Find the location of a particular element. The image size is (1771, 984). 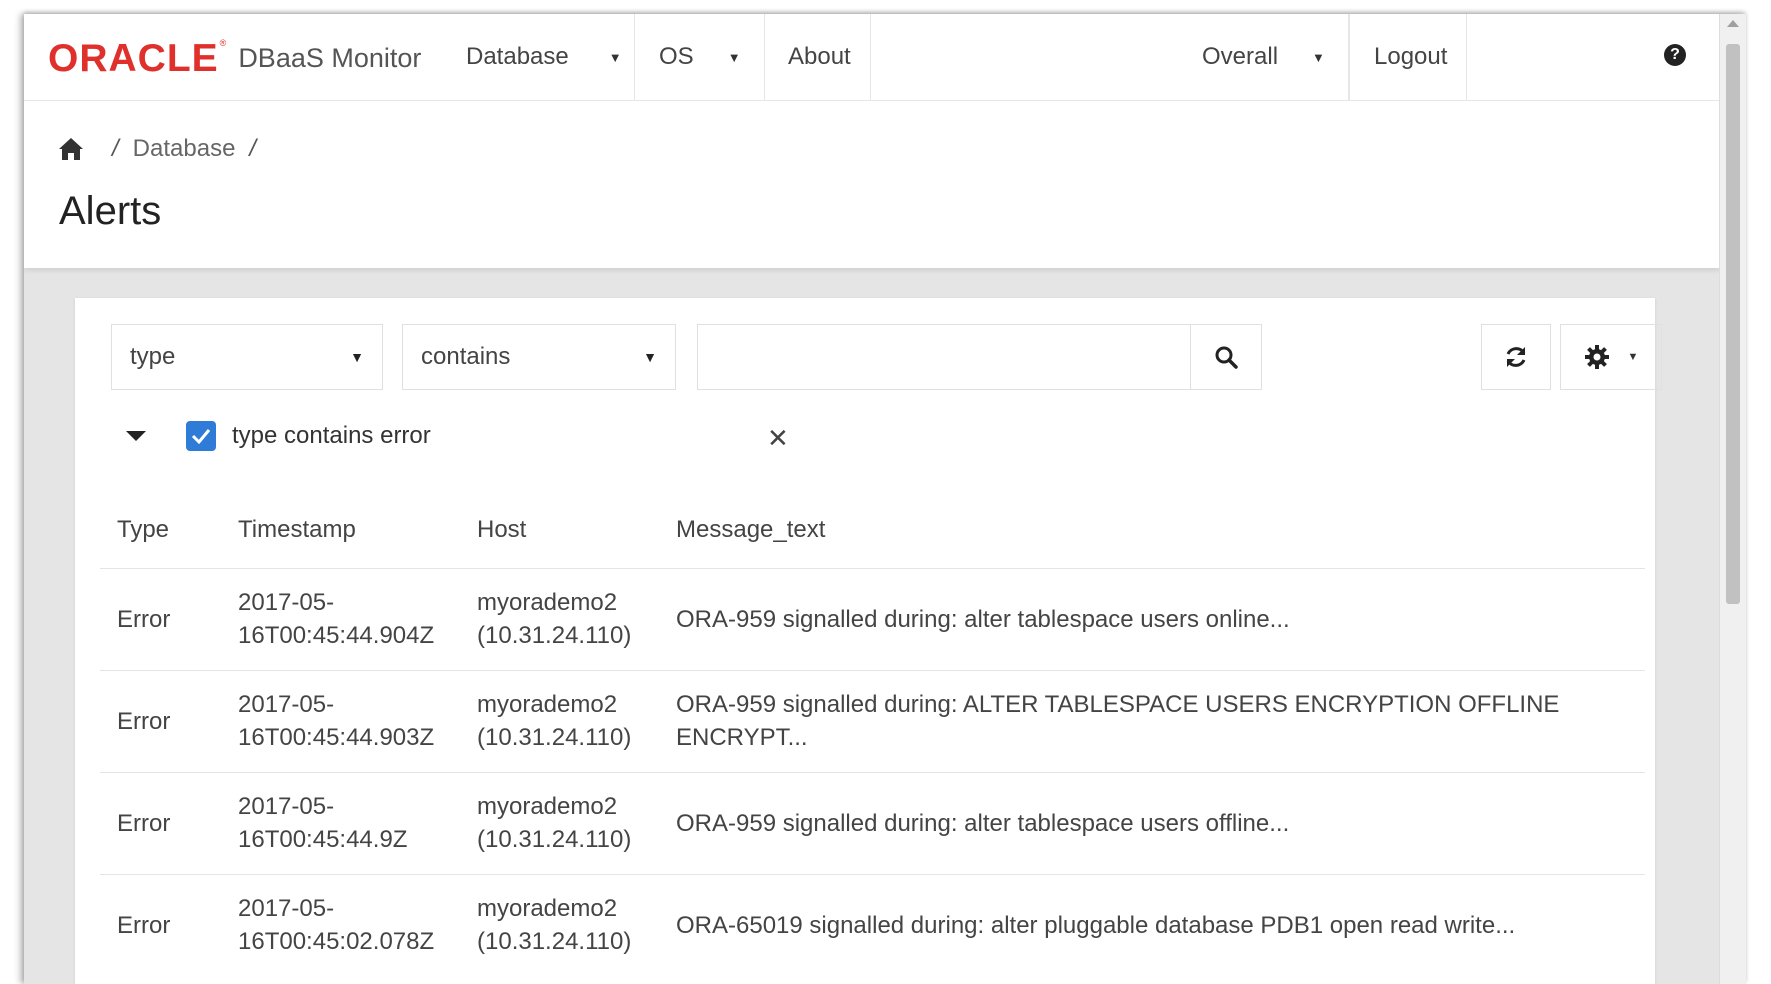

page-title: Alerts is located at coordinates (110, 211).